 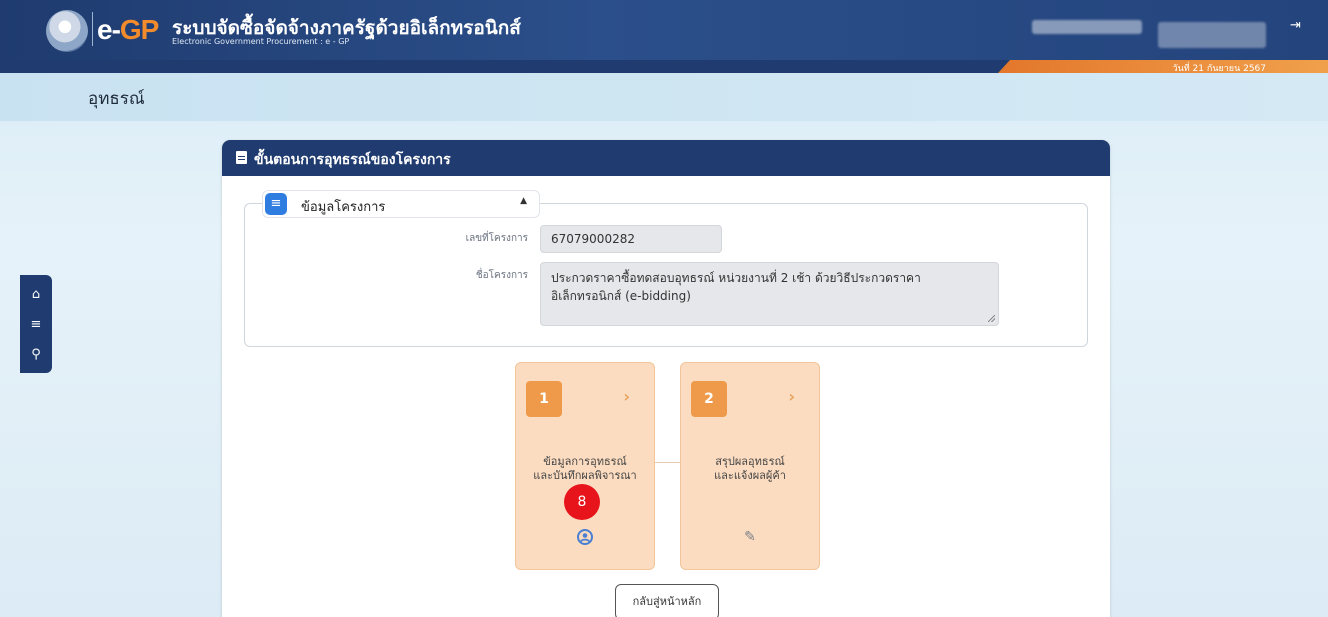 I want to click on step-badge: 8, so click(x=582, y=502).